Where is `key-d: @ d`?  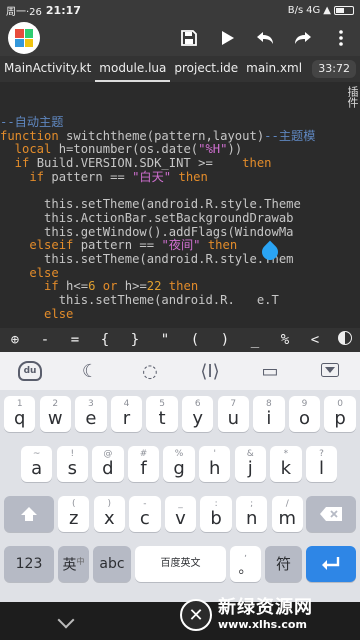
key-d: @ d is located at coordinates (108, 464).